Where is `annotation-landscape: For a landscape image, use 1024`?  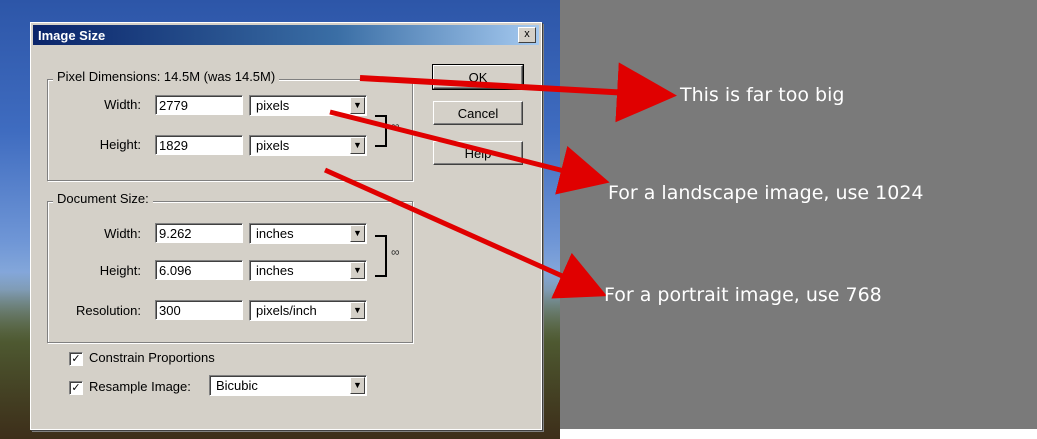
annotation-landscape: For a landscape image, use 1024 is located at coordinates (766, 193).